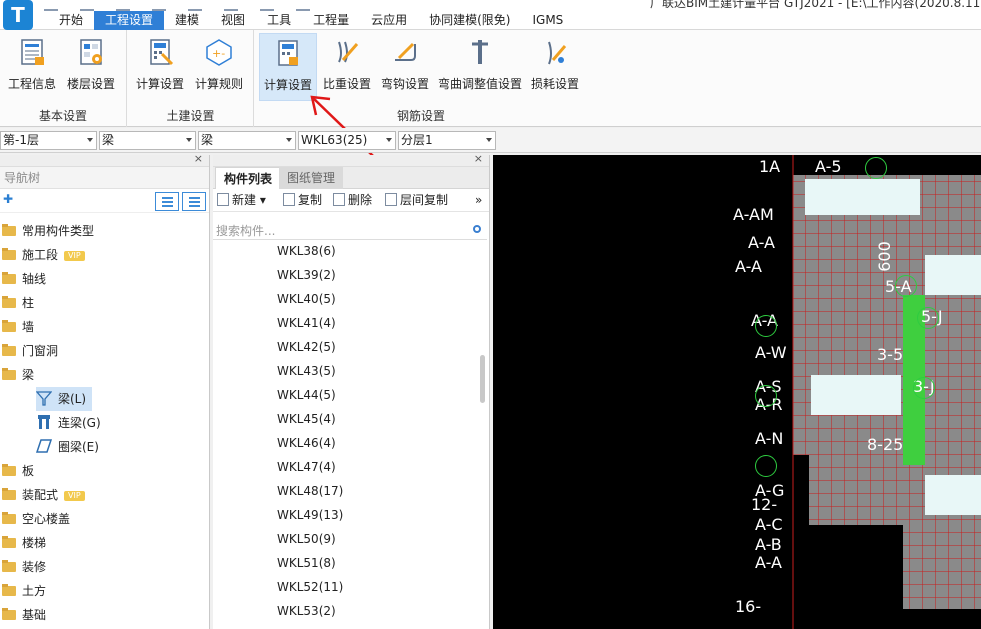  What do you see at coordinates (478, 200) in the screenshot?
I see `more-tools-button: »` at bounding box center [478, 200].